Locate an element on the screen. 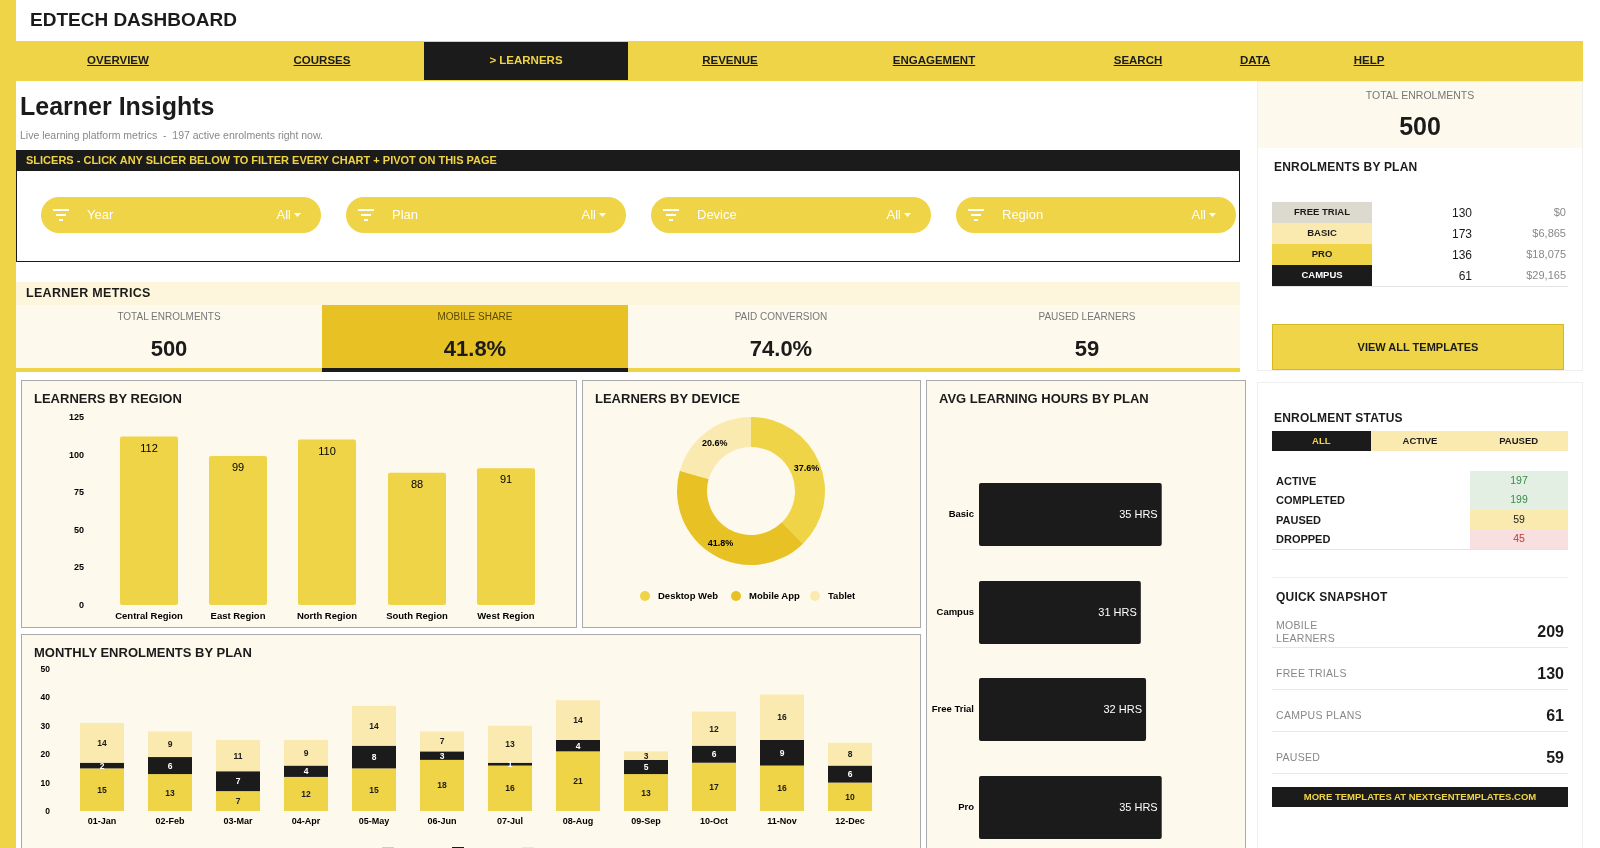  legend-item: Tablet is located at coordinates (833, 595).